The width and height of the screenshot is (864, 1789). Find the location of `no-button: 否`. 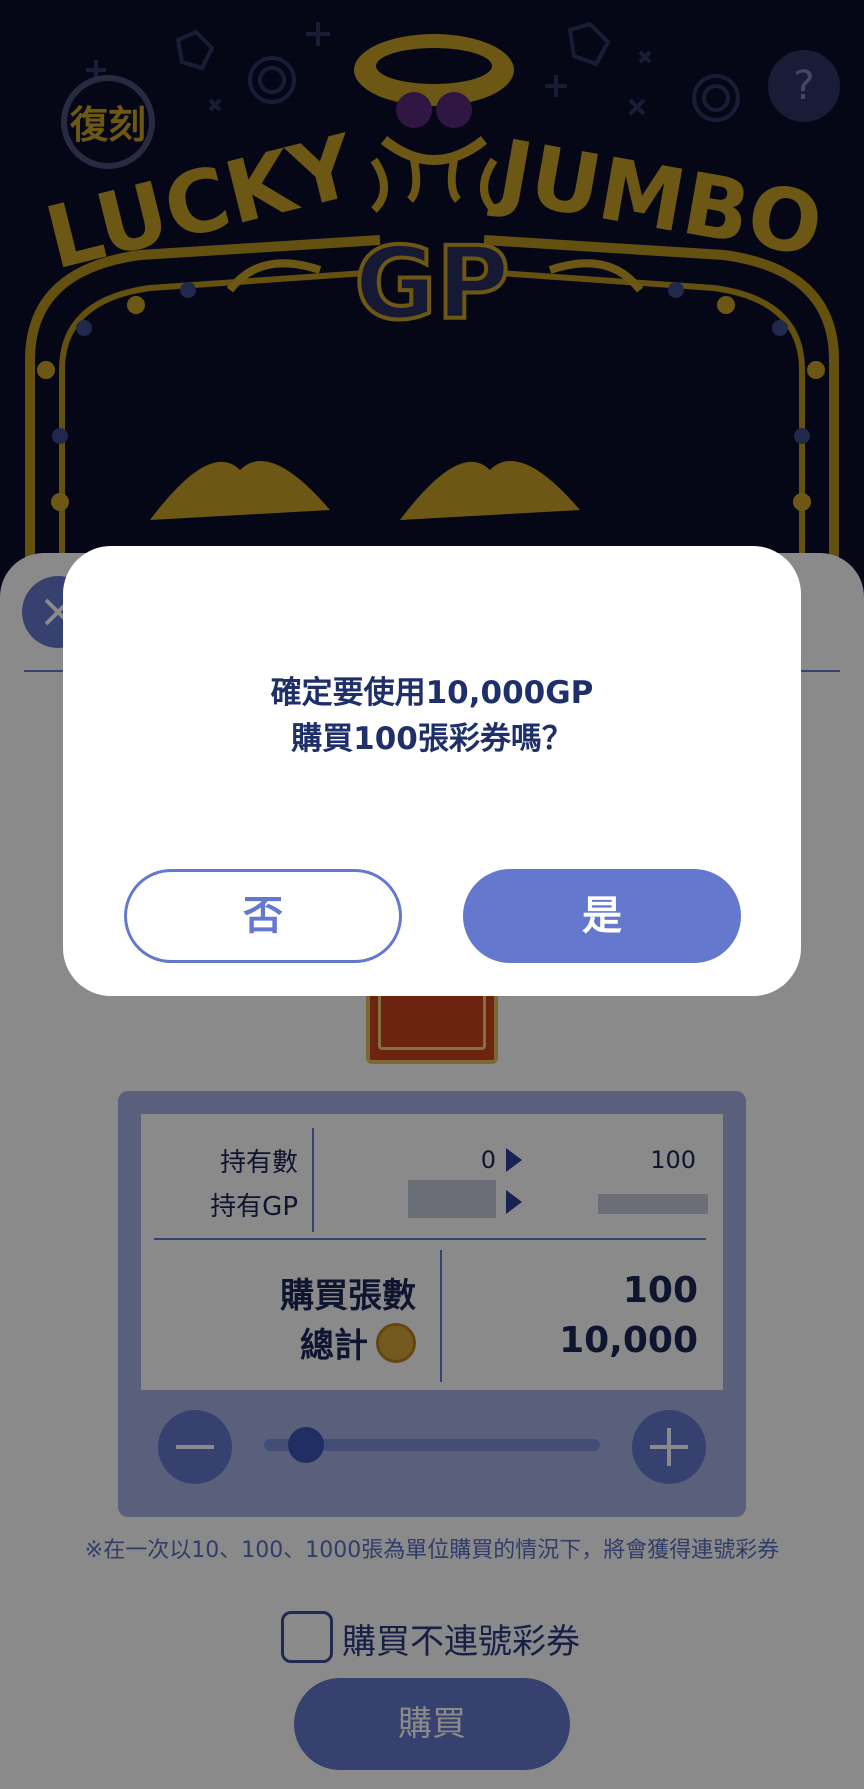

no-button: 否 is located at coordinates (263, 916).